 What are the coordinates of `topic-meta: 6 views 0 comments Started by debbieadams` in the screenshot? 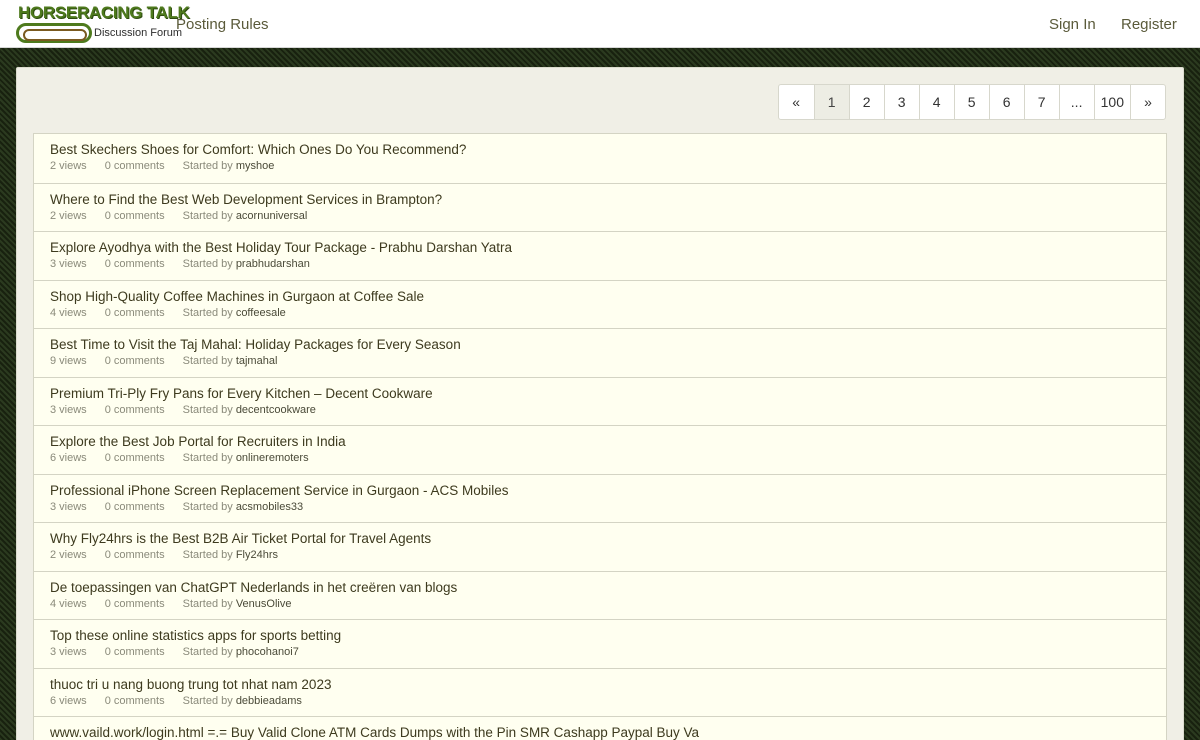 It's located at (600, 701).